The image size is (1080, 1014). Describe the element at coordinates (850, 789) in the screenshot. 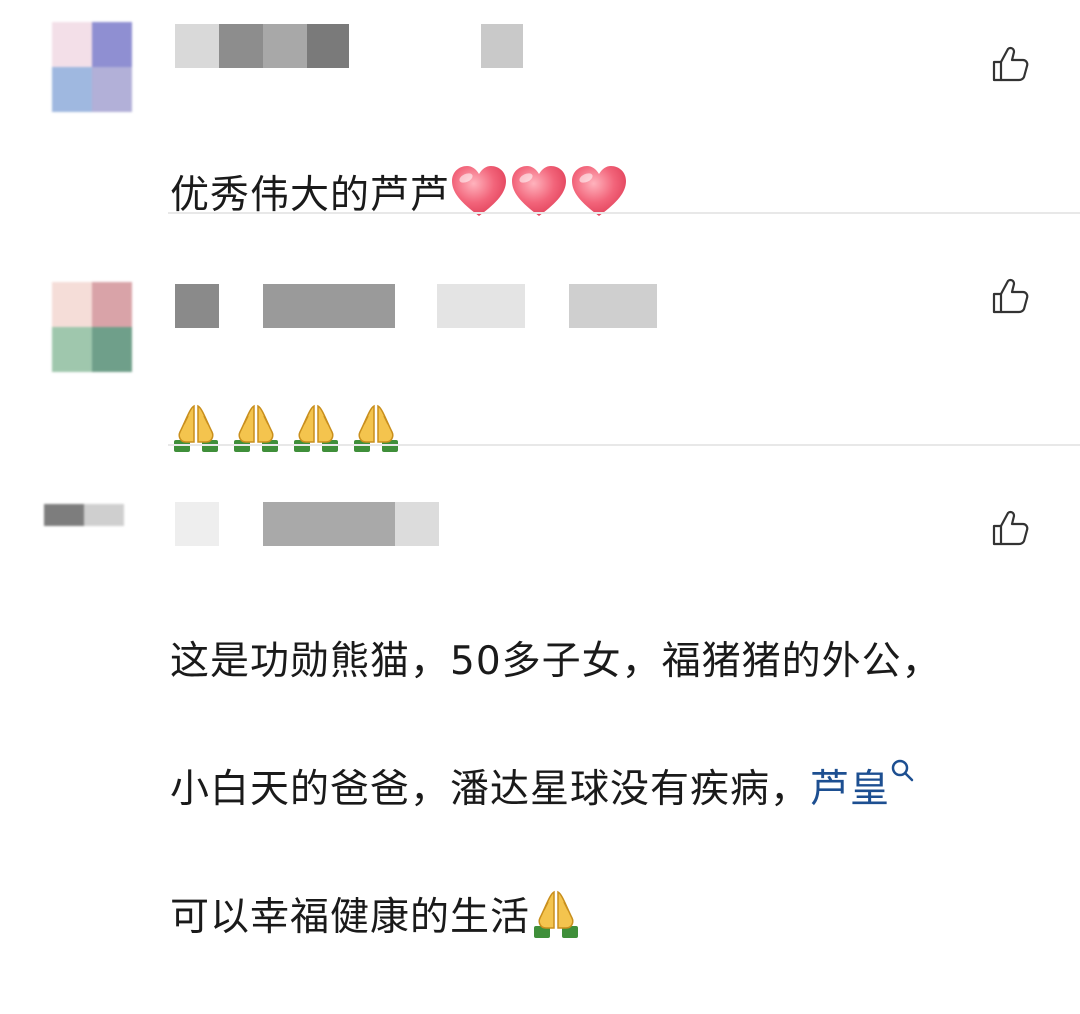

I see `topic-link: 芦皇` at that location.